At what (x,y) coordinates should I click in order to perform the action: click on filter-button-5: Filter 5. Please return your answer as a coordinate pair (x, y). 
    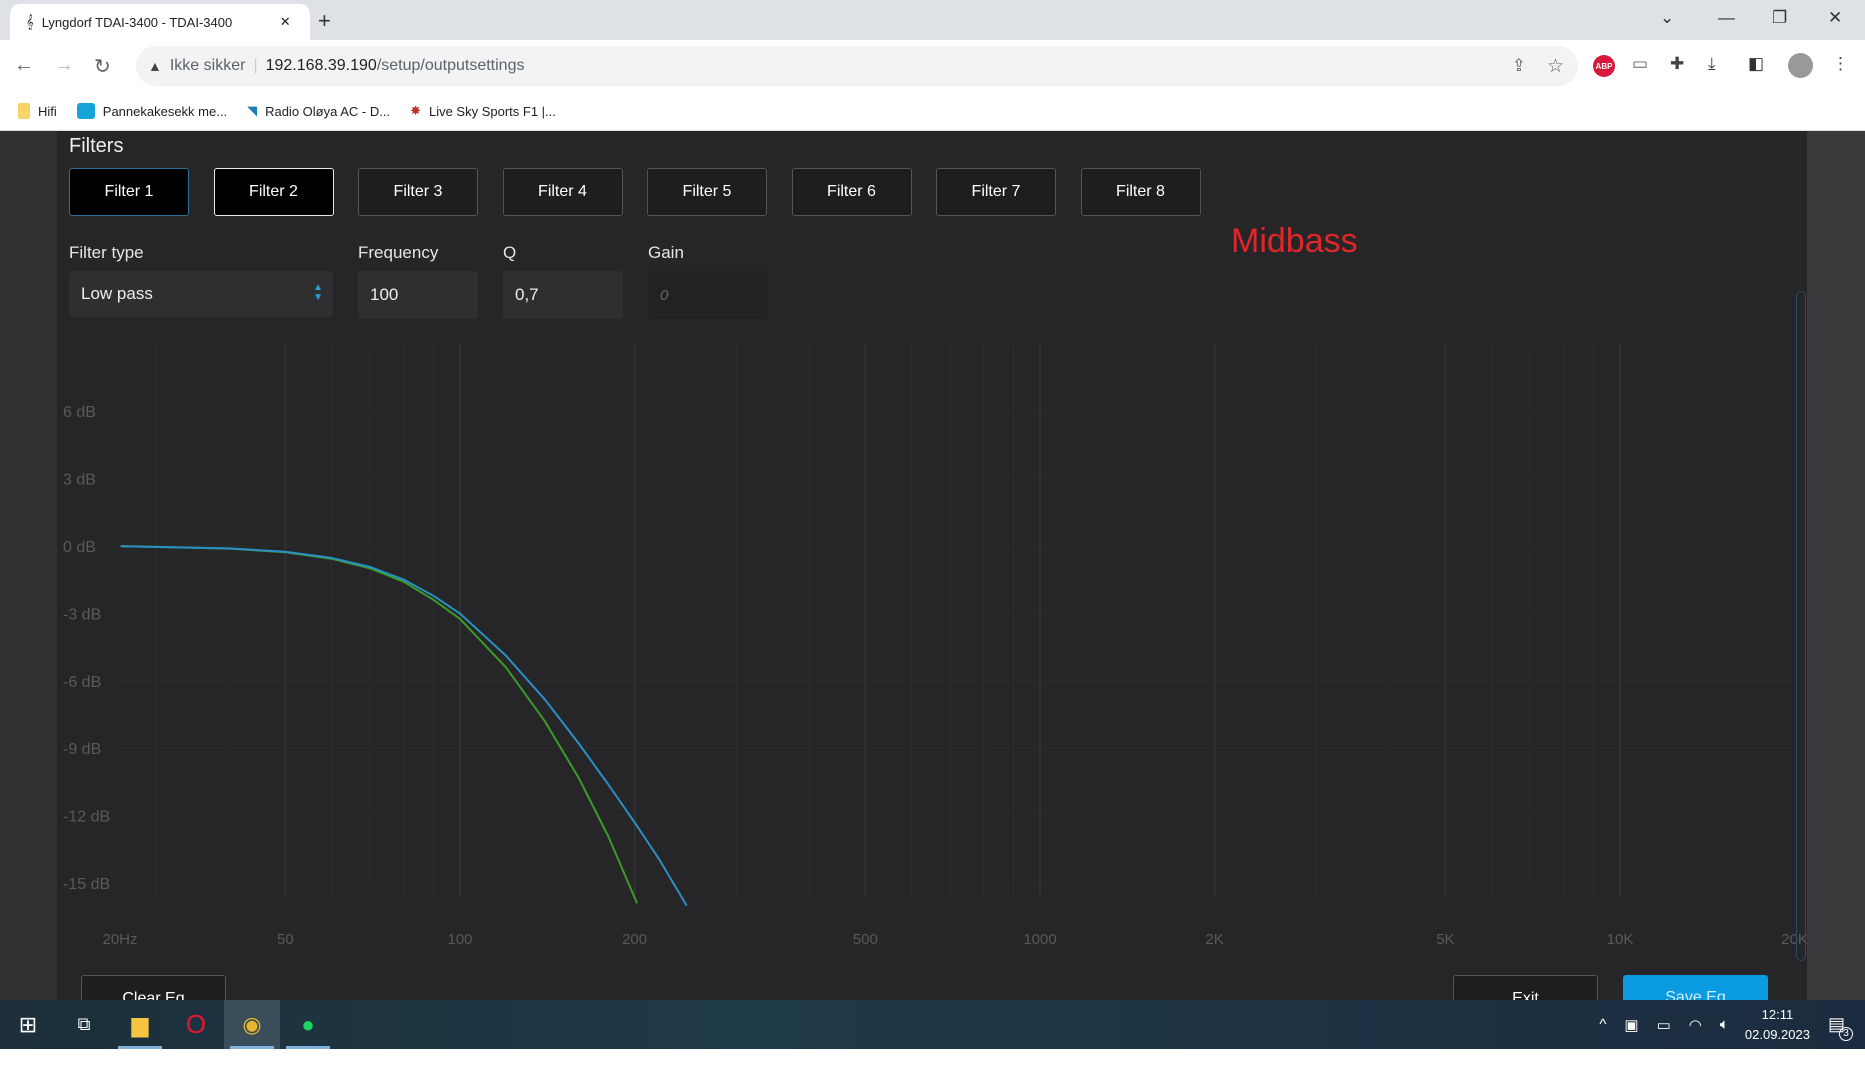
    Looking at the image, I should click on (707, 192).